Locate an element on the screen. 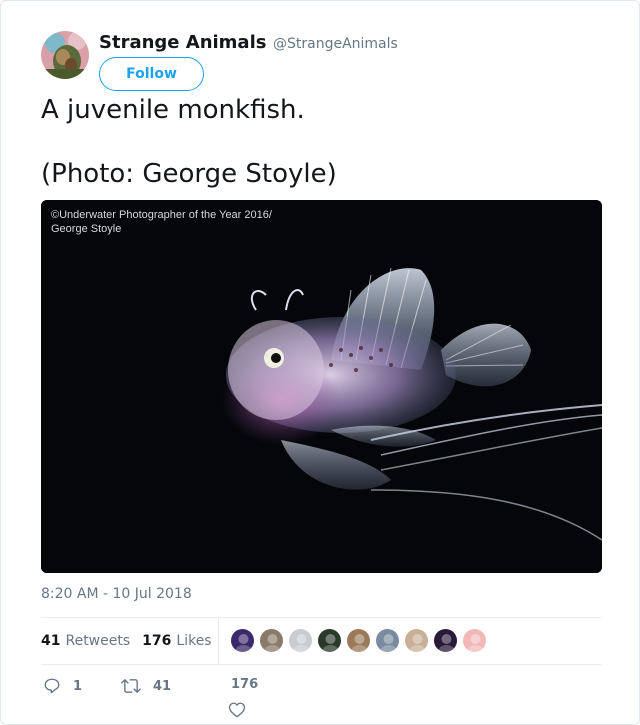 The image size is (640, 725). reply-count: 1 is located at coordinates (78, 686).